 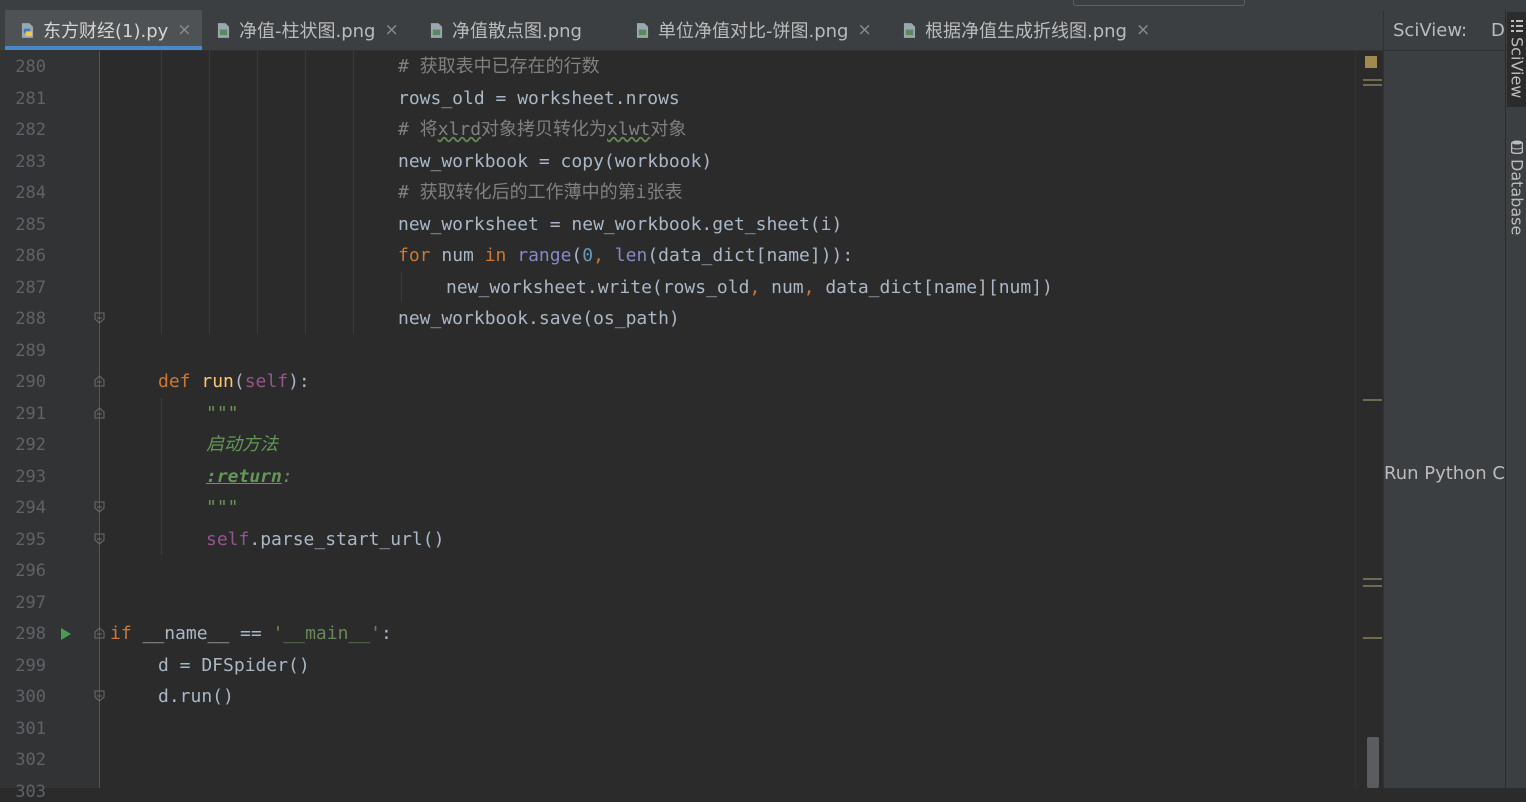 I want to click on tab-label: 净值-柱状图.png, so click(x=307, y=30).